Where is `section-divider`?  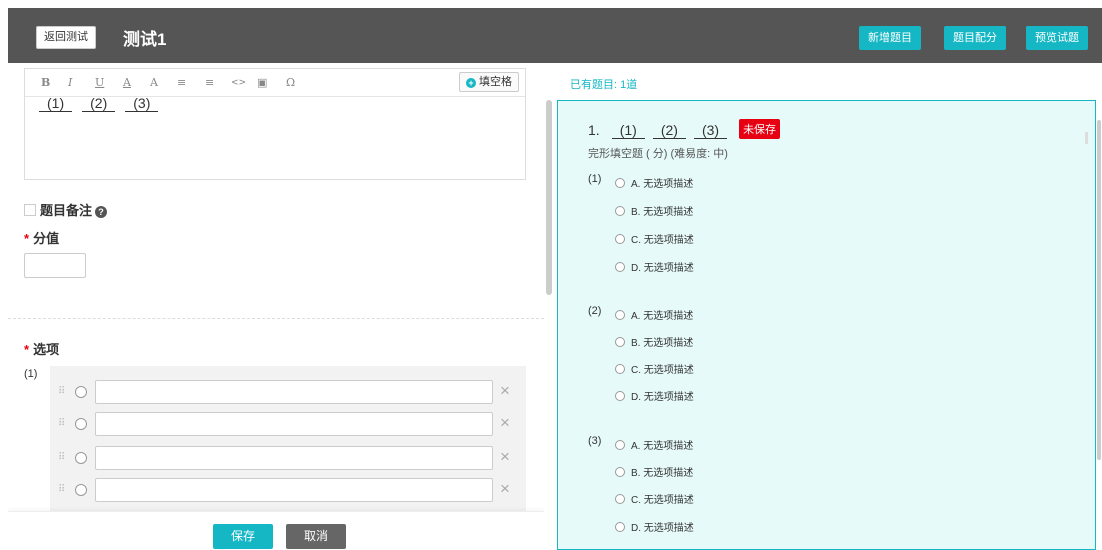 section-divider is located at coordinates (276, 318).